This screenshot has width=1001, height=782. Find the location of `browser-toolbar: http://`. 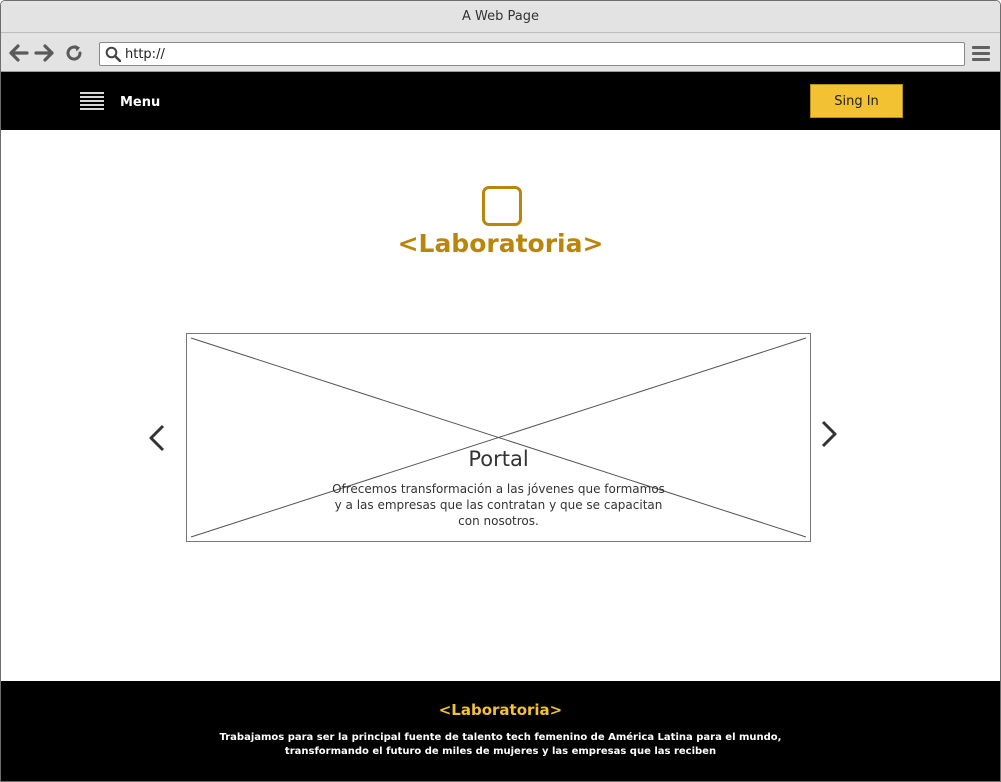

browser-toolbar: http:// is located at coordinates (500, 52).